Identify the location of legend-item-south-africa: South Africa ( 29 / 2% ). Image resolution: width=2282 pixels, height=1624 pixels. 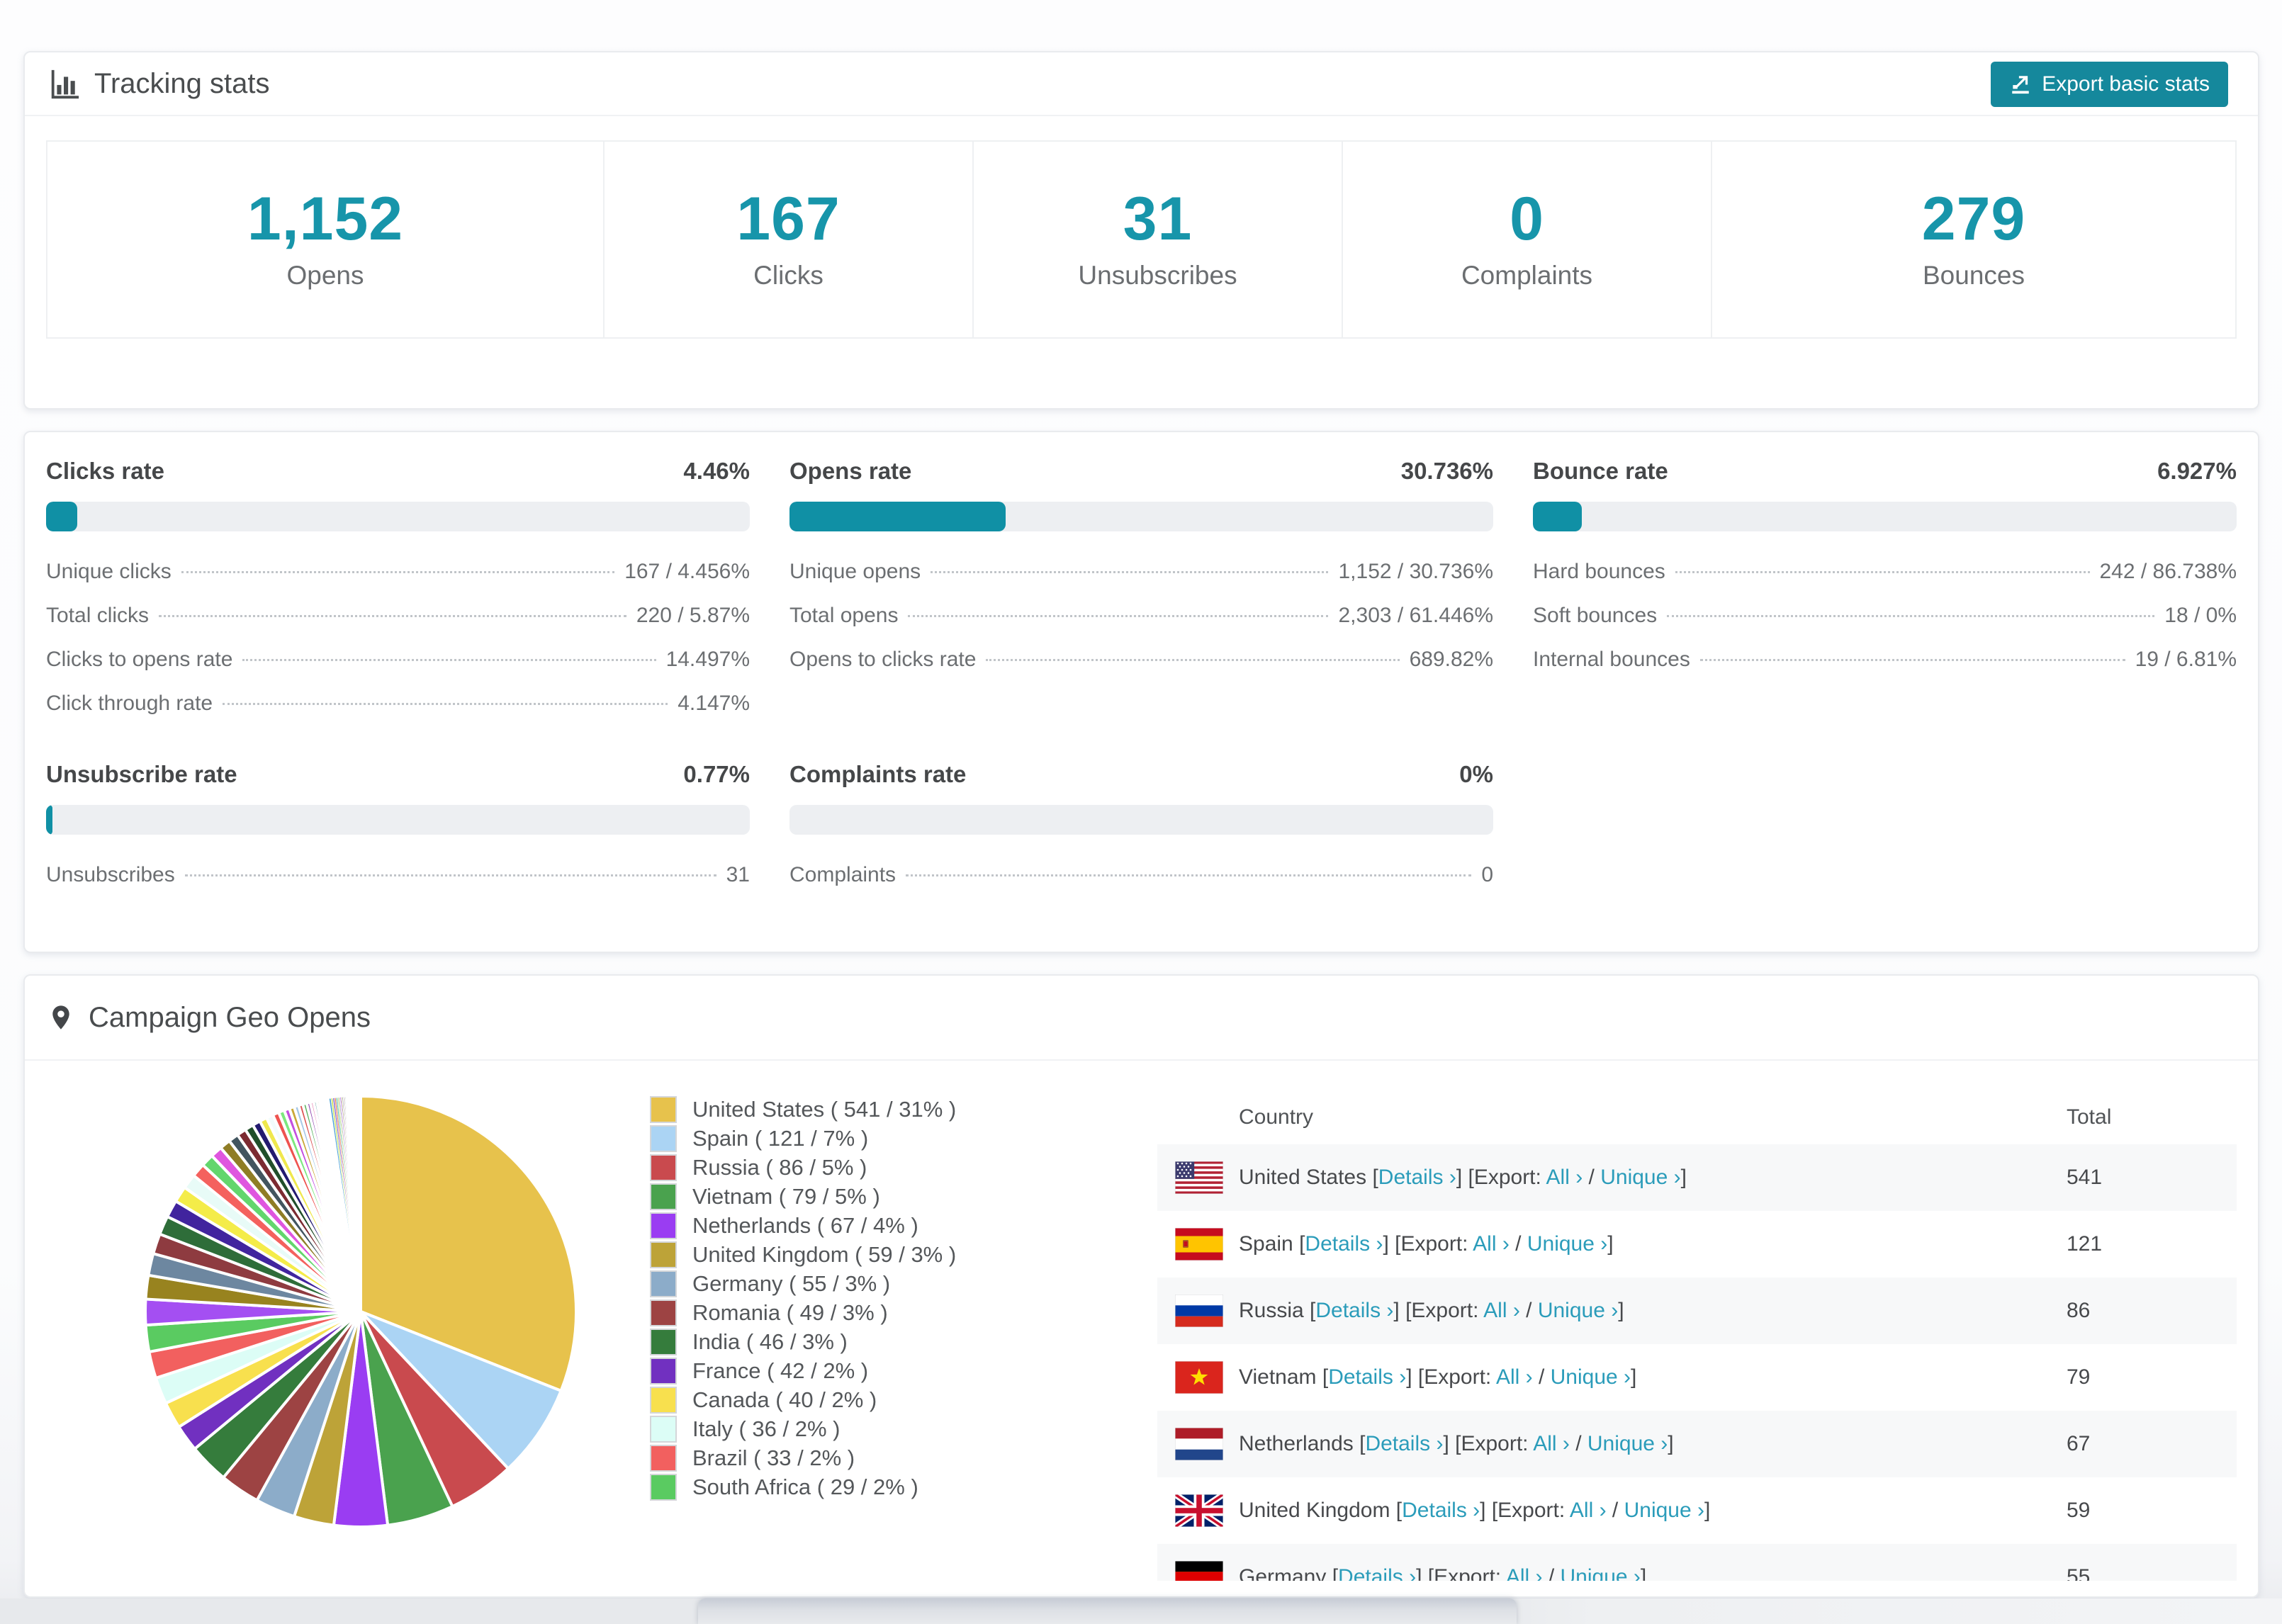
(898, 1486).